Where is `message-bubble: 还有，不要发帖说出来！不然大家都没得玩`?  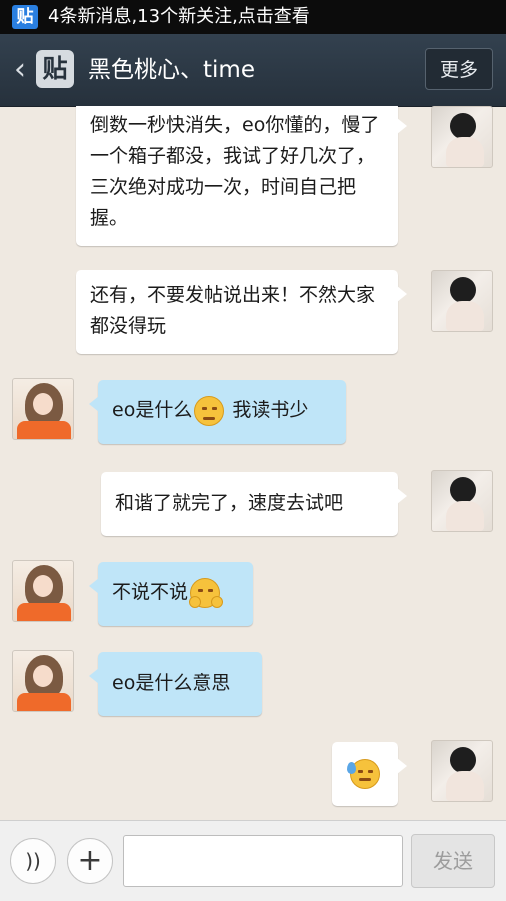 message-bubble: 还有，不要发帖说出来！不然大家都没得玩 is located at coordinates (241, 312).